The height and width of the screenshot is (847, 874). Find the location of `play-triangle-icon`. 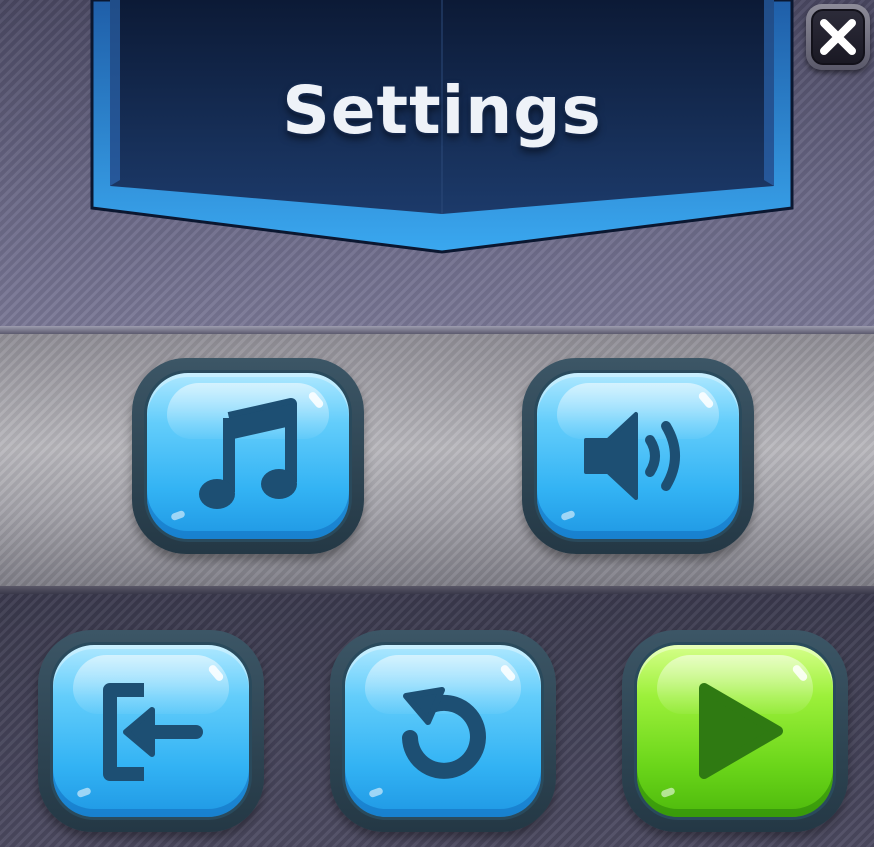

play-triangle-icon is located at coordinates (741, 731).